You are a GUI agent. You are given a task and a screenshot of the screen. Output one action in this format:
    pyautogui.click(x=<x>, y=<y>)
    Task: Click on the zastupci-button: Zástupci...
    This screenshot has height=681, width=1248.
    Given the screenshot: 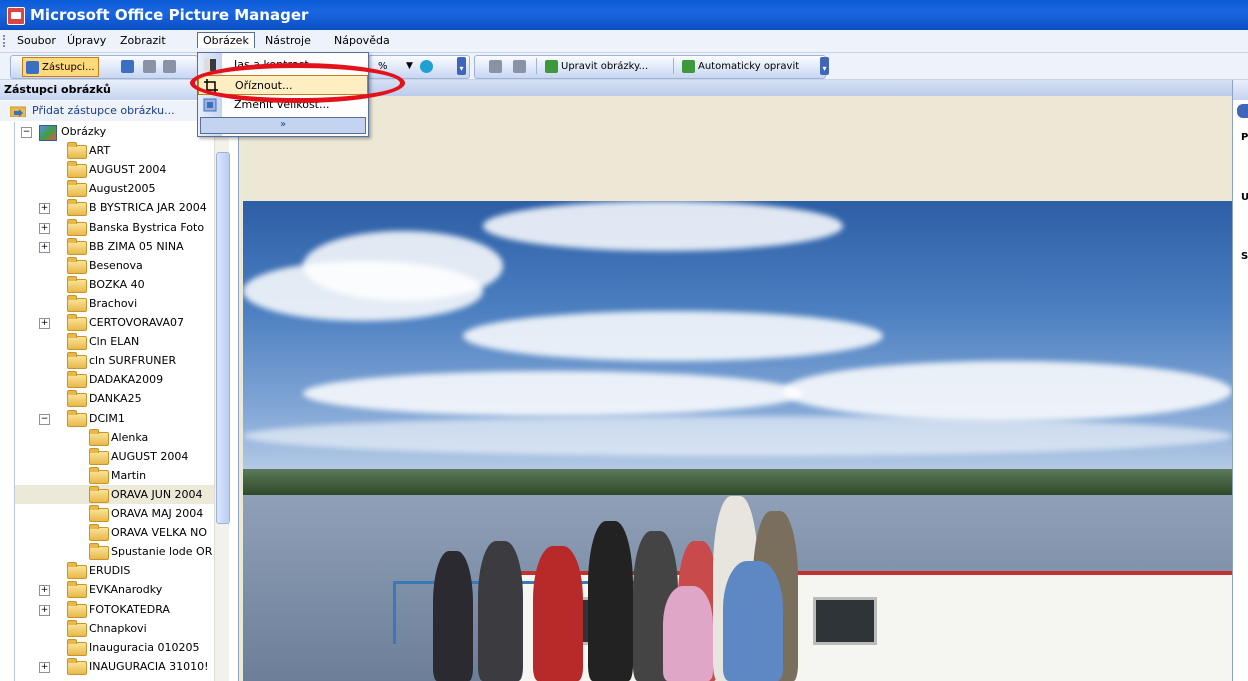 What is the action you would take?
    pyautogui.click(x=60, y=67)
    